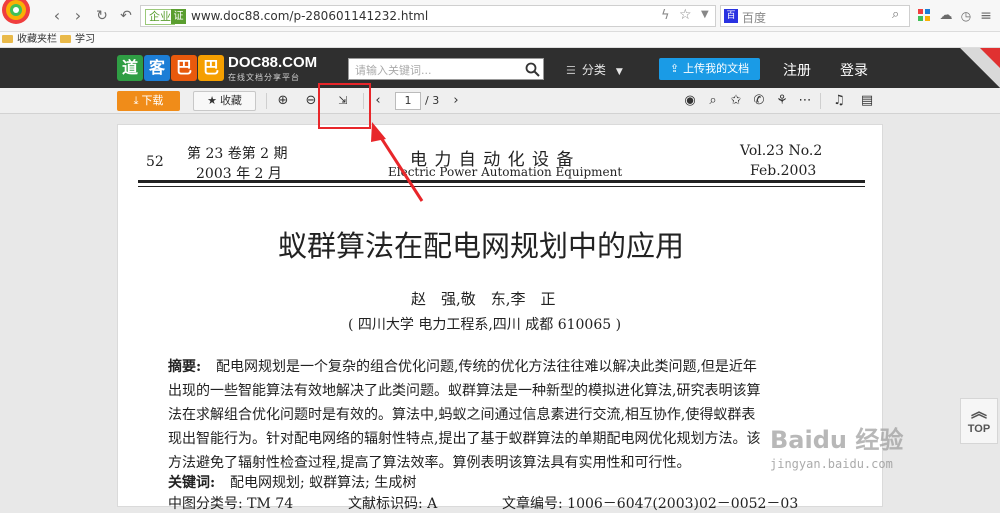 This screenshot has width=1000, height=513. I want to click on search-engine-name: 百度, so click(754, 18).